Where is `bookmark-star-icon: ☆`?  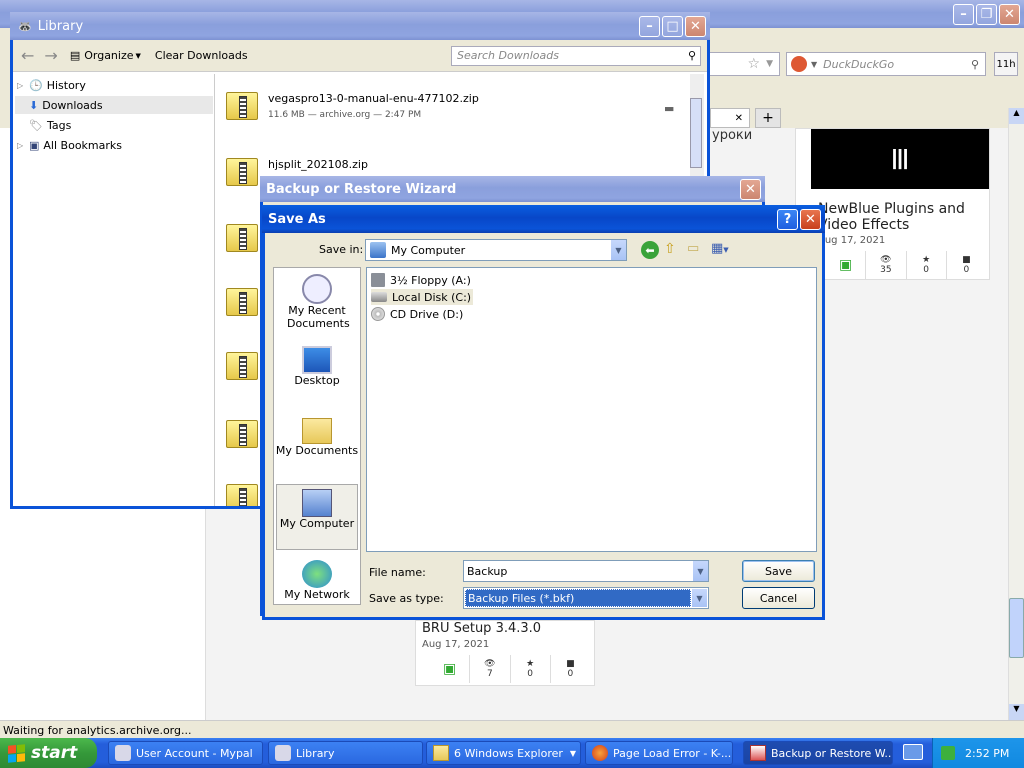 bookmark-star-icon: ☆ is located at coordinates (754, 64).